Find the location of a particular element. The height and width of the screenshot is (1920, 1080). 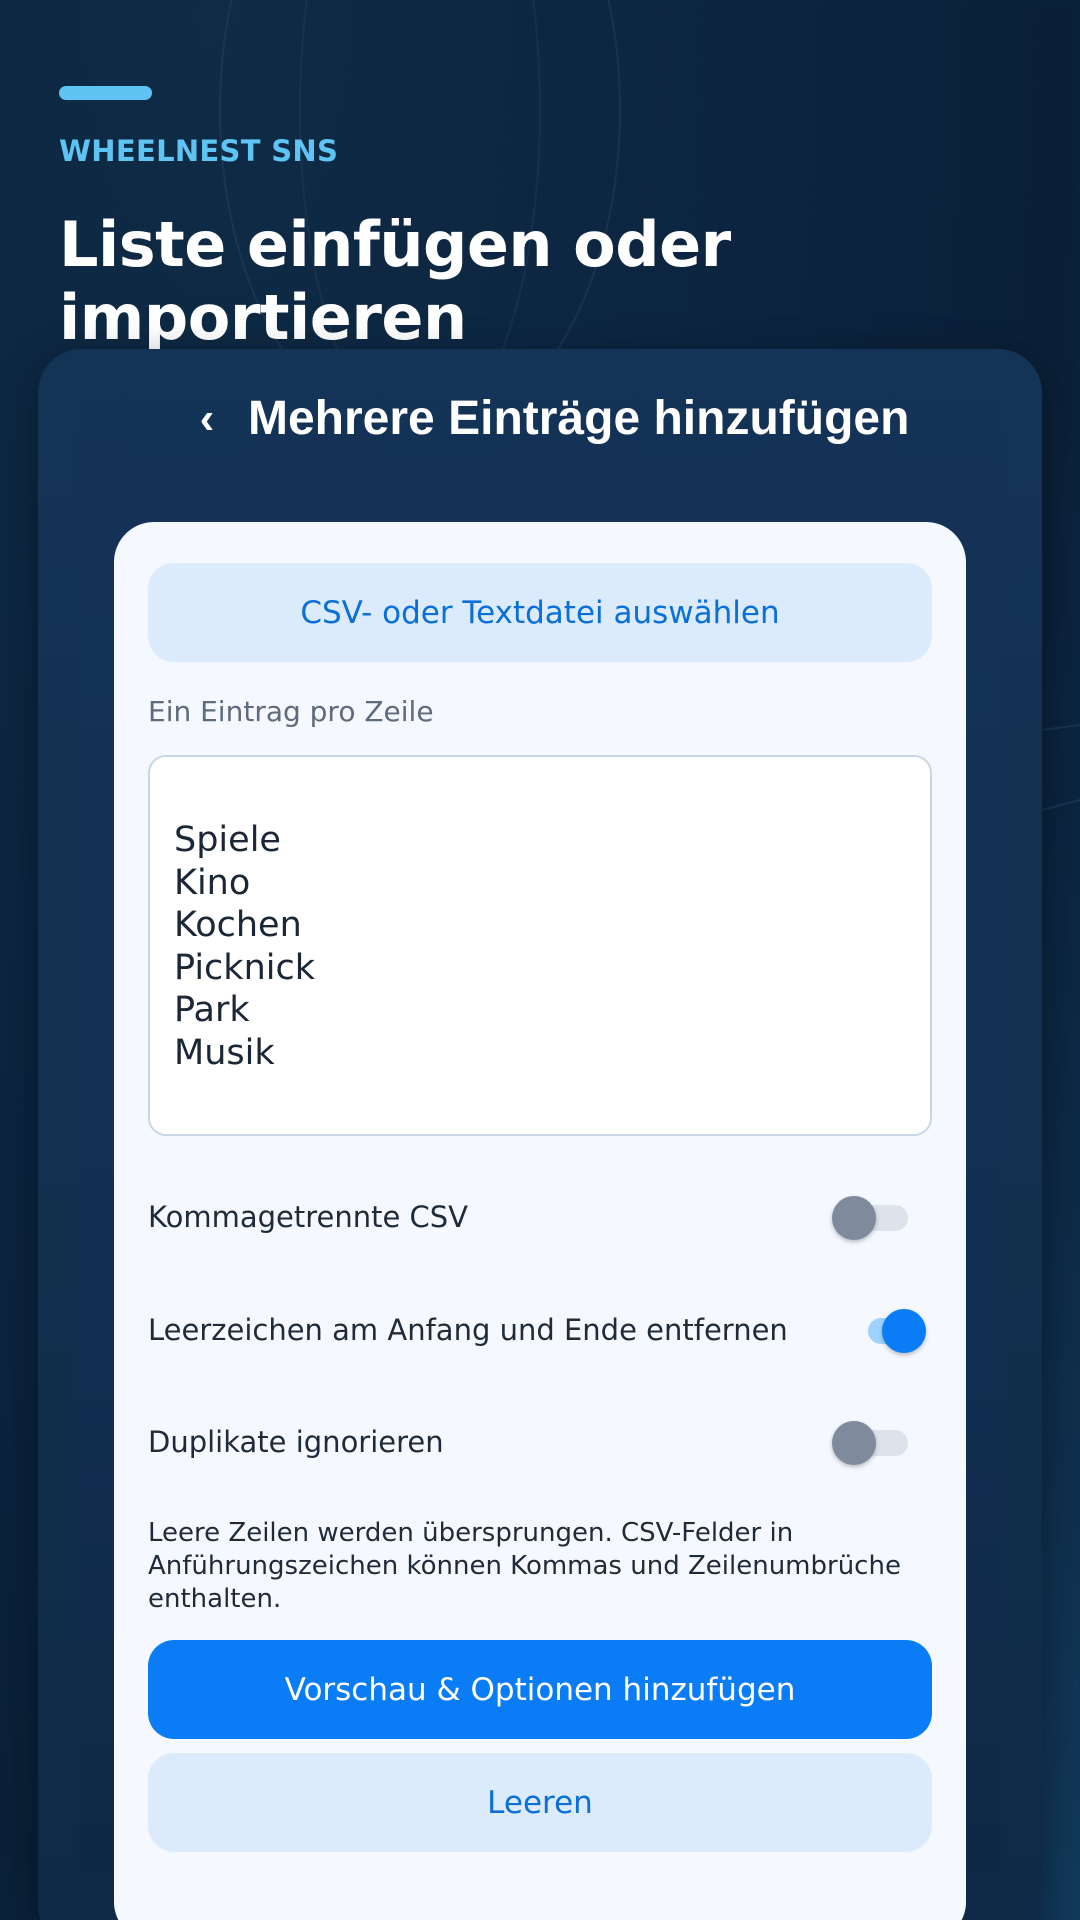

header-accent-bar is located at coordinates (105, 93).